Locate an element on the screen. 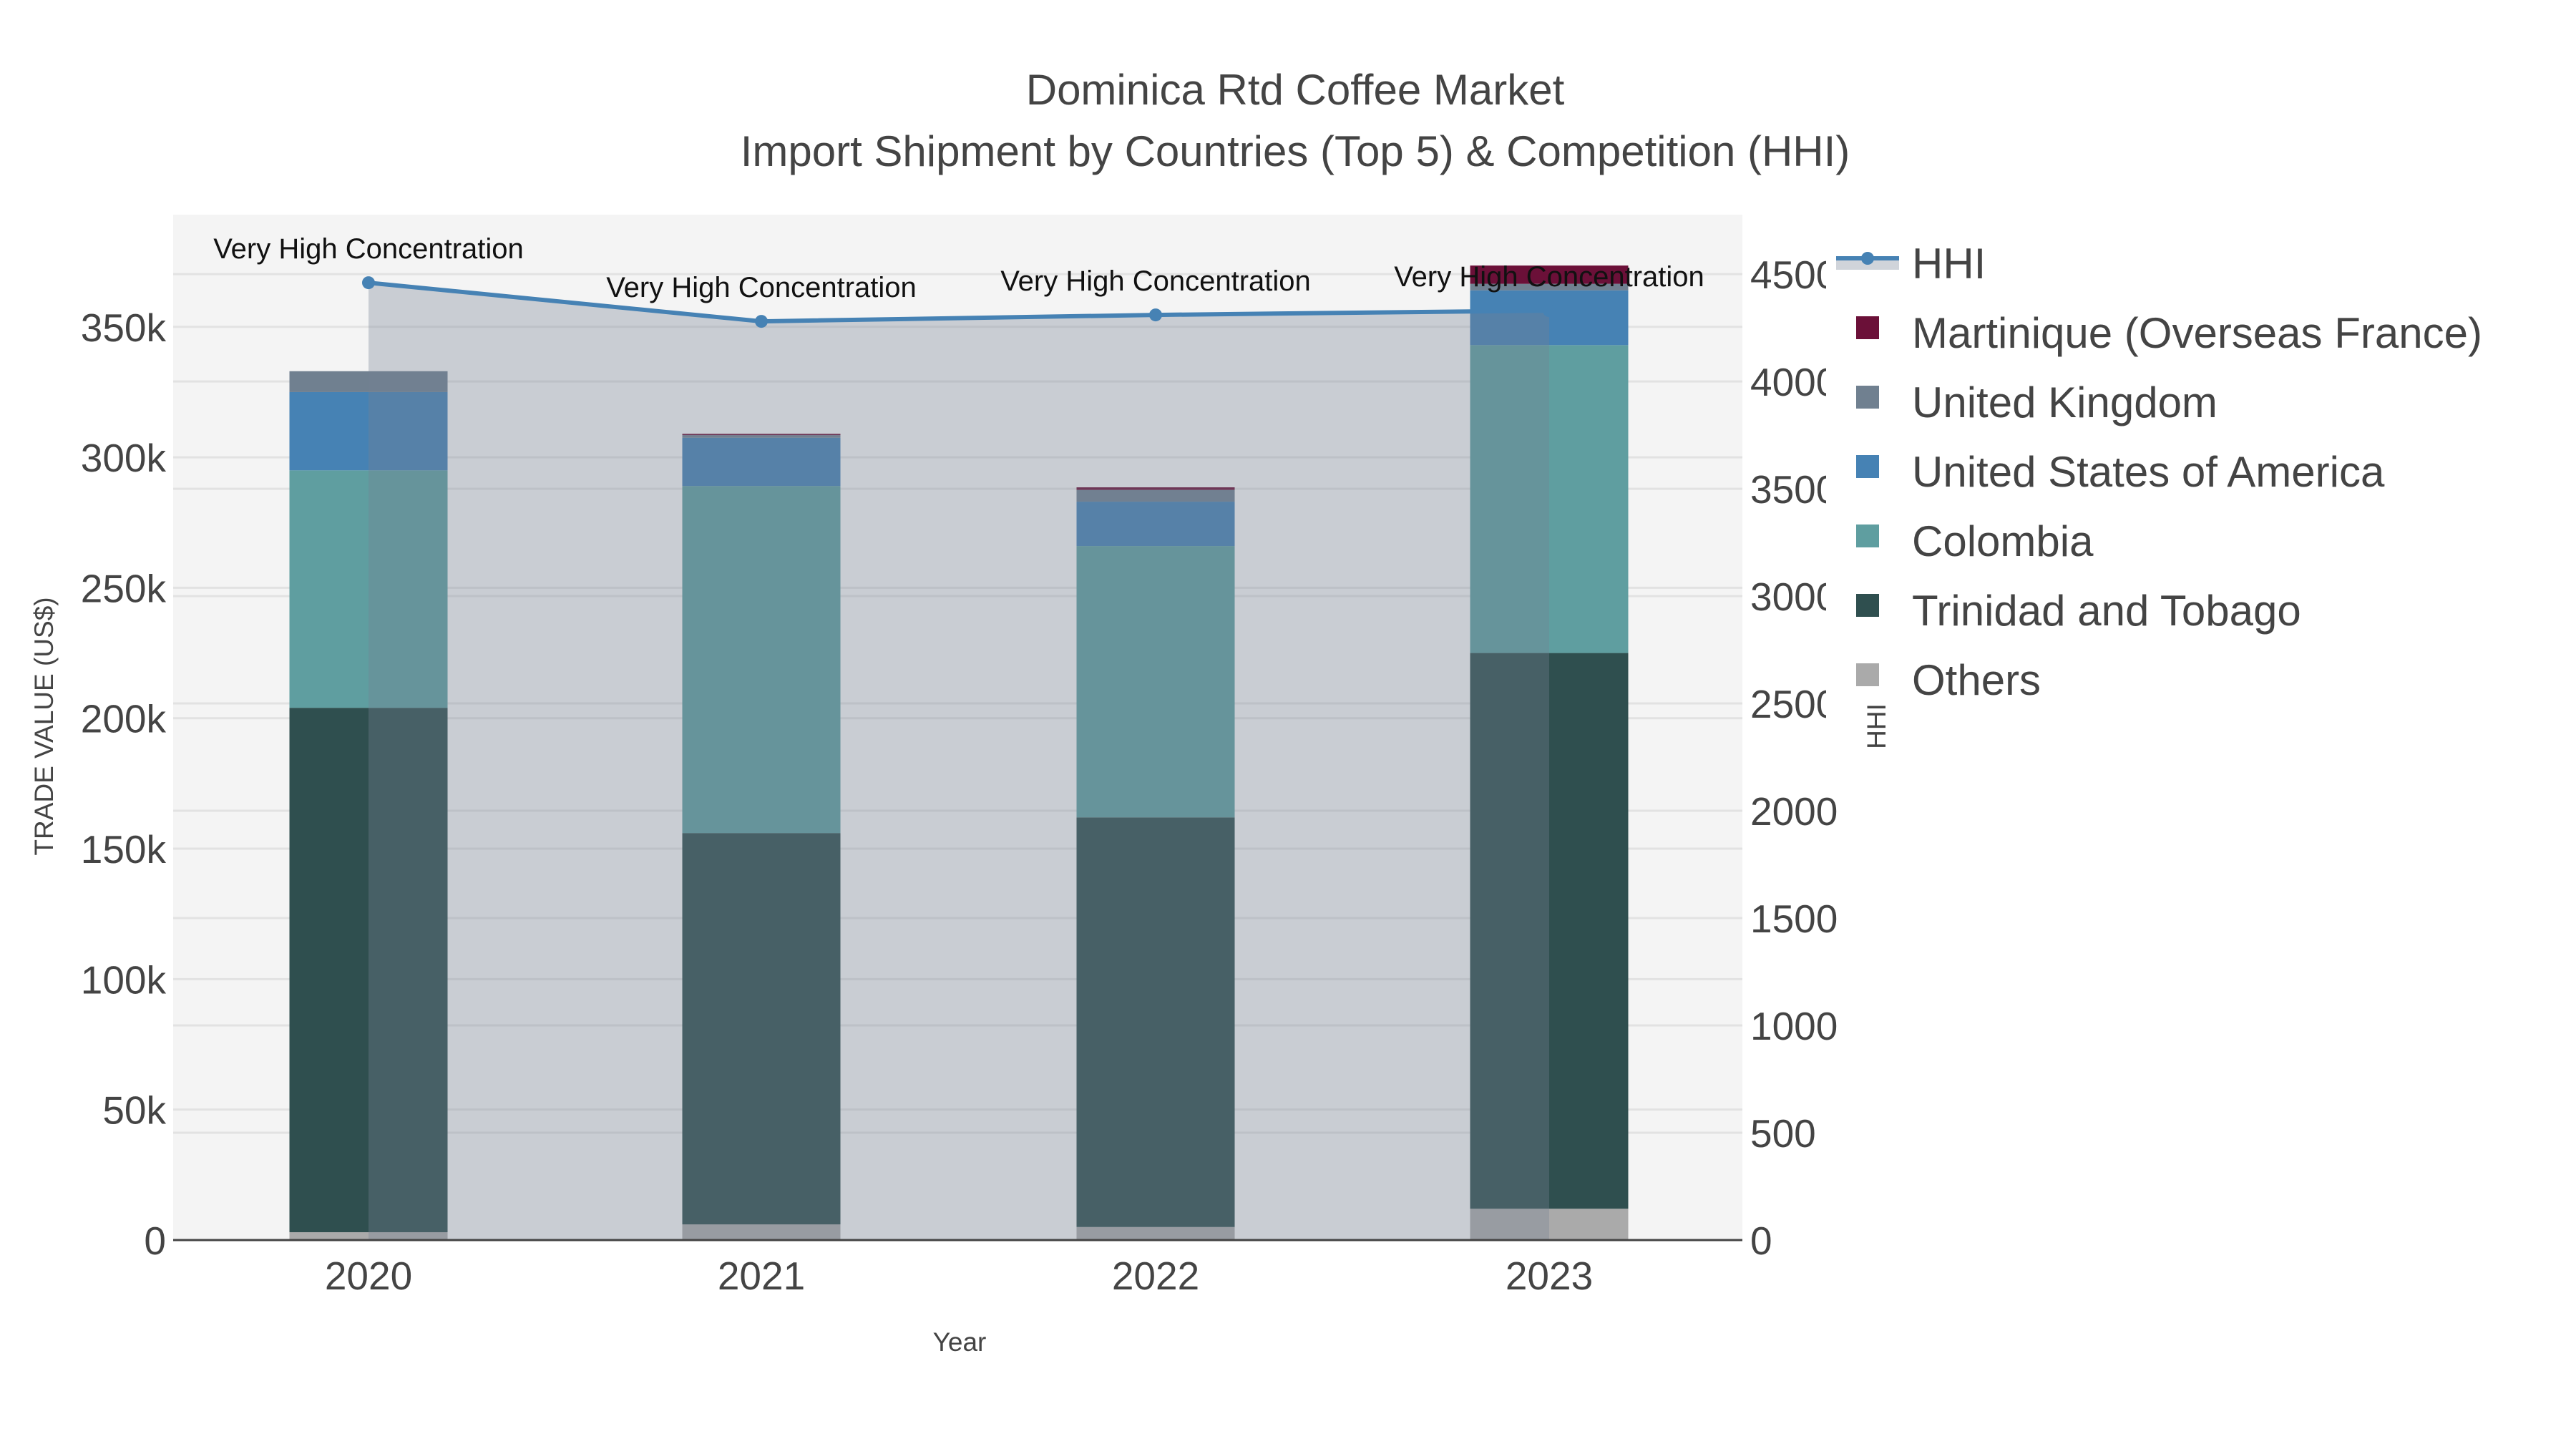 This screenshot has height=1449, width=2576. legend-hhi-marker is located at coordinates (1867, 258).